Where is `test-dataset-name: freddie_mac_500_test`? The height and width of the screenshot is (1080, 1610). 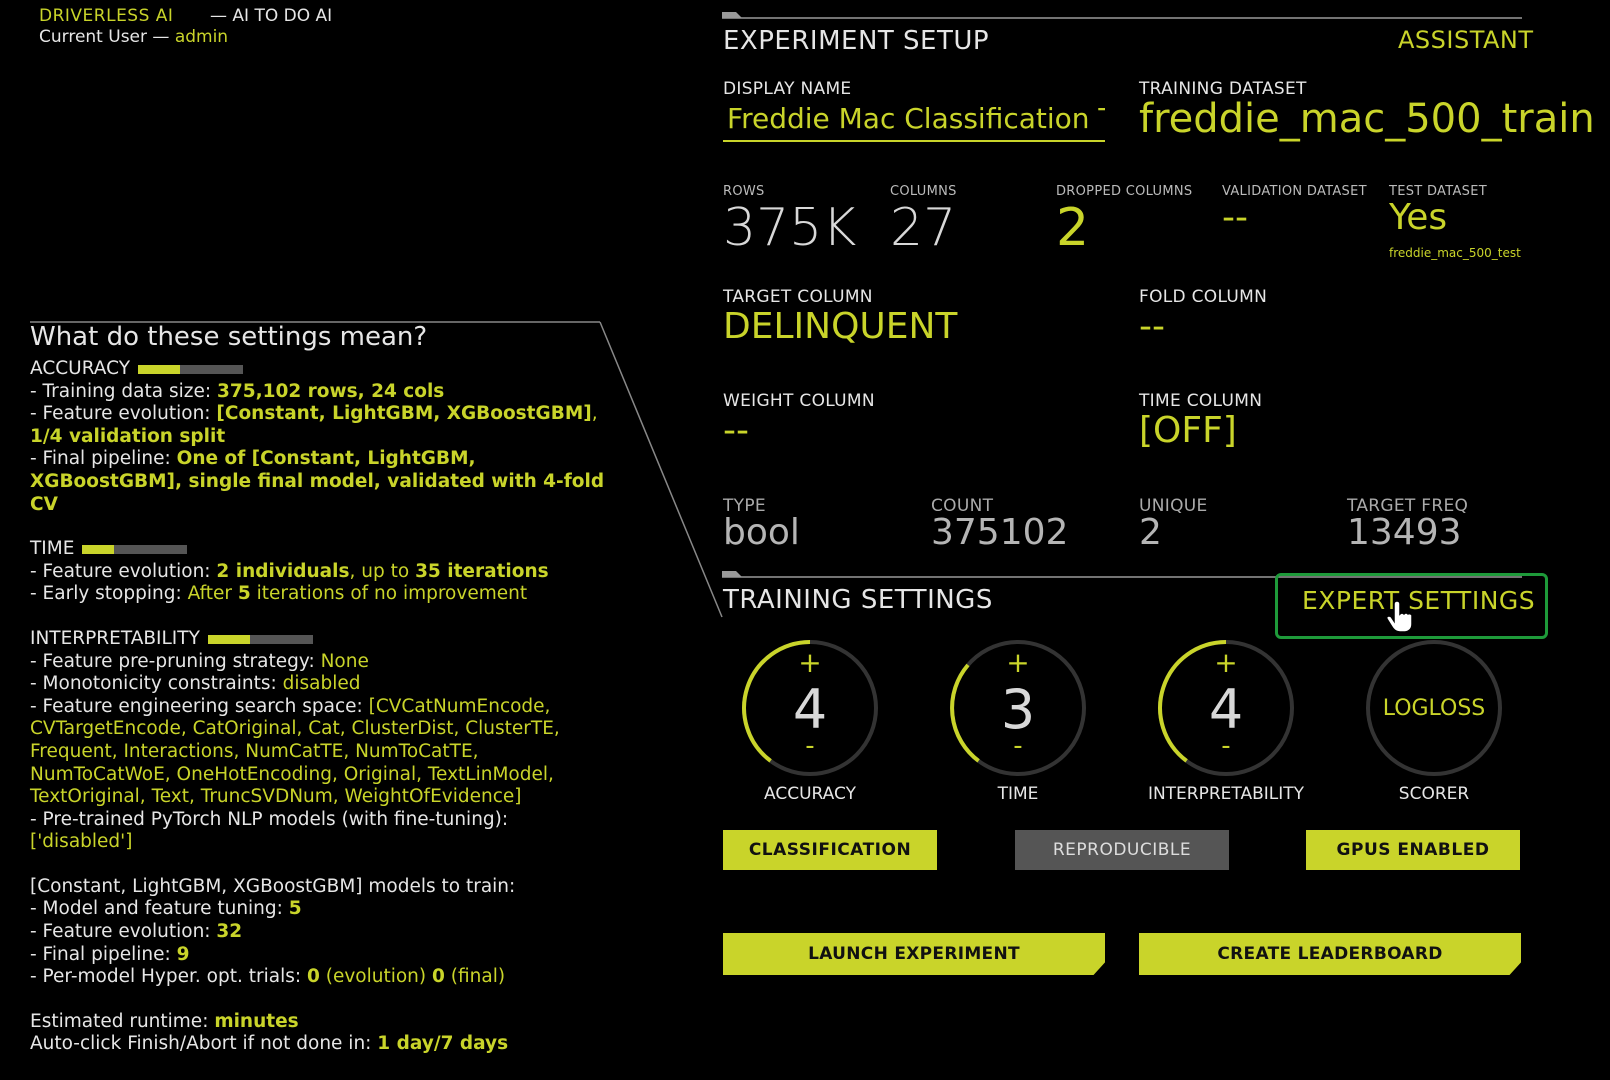 test-dataset-name: freddie_mac_500_test is located at coordinates (1455, 253).